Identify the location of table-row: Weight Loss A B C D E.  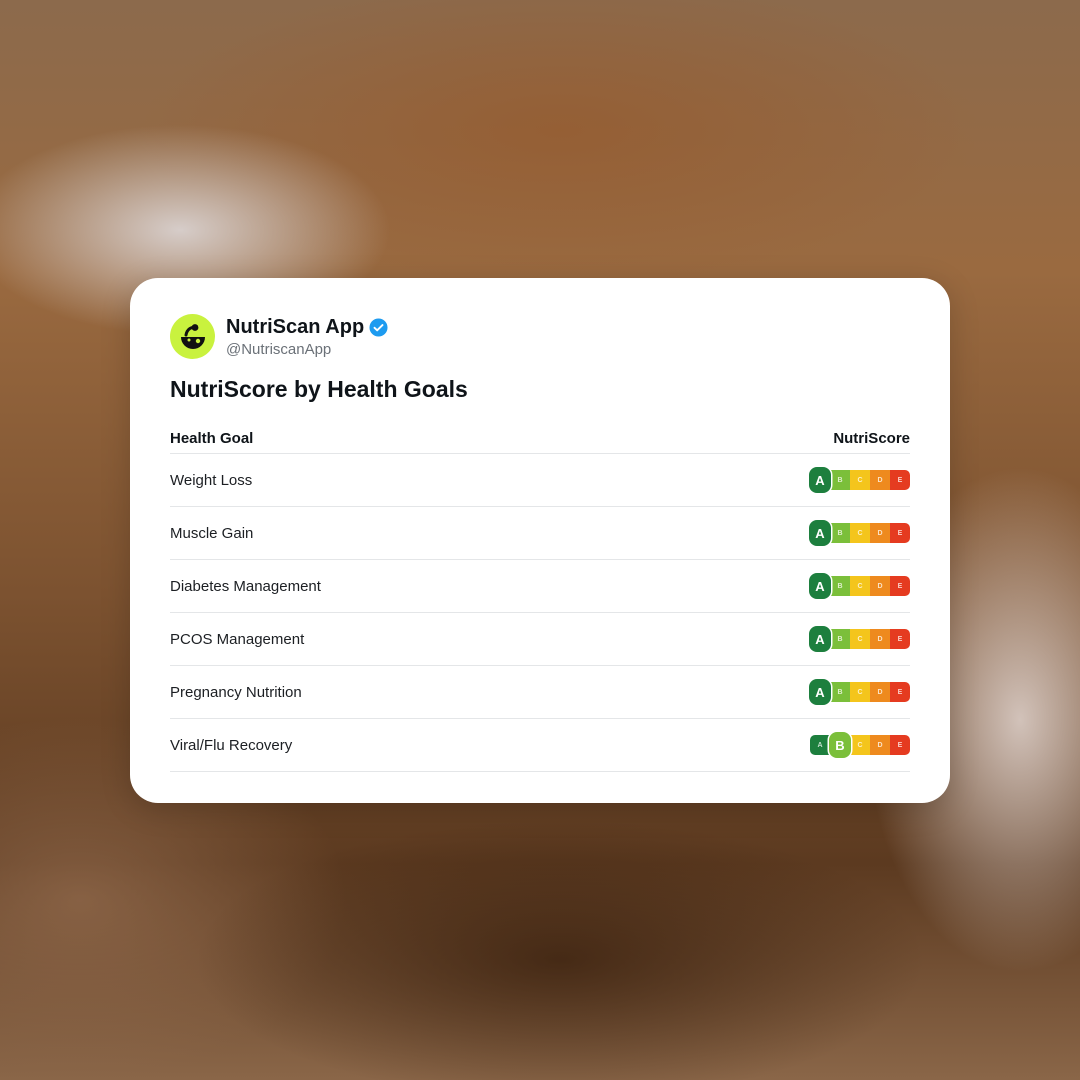
(540, 480).